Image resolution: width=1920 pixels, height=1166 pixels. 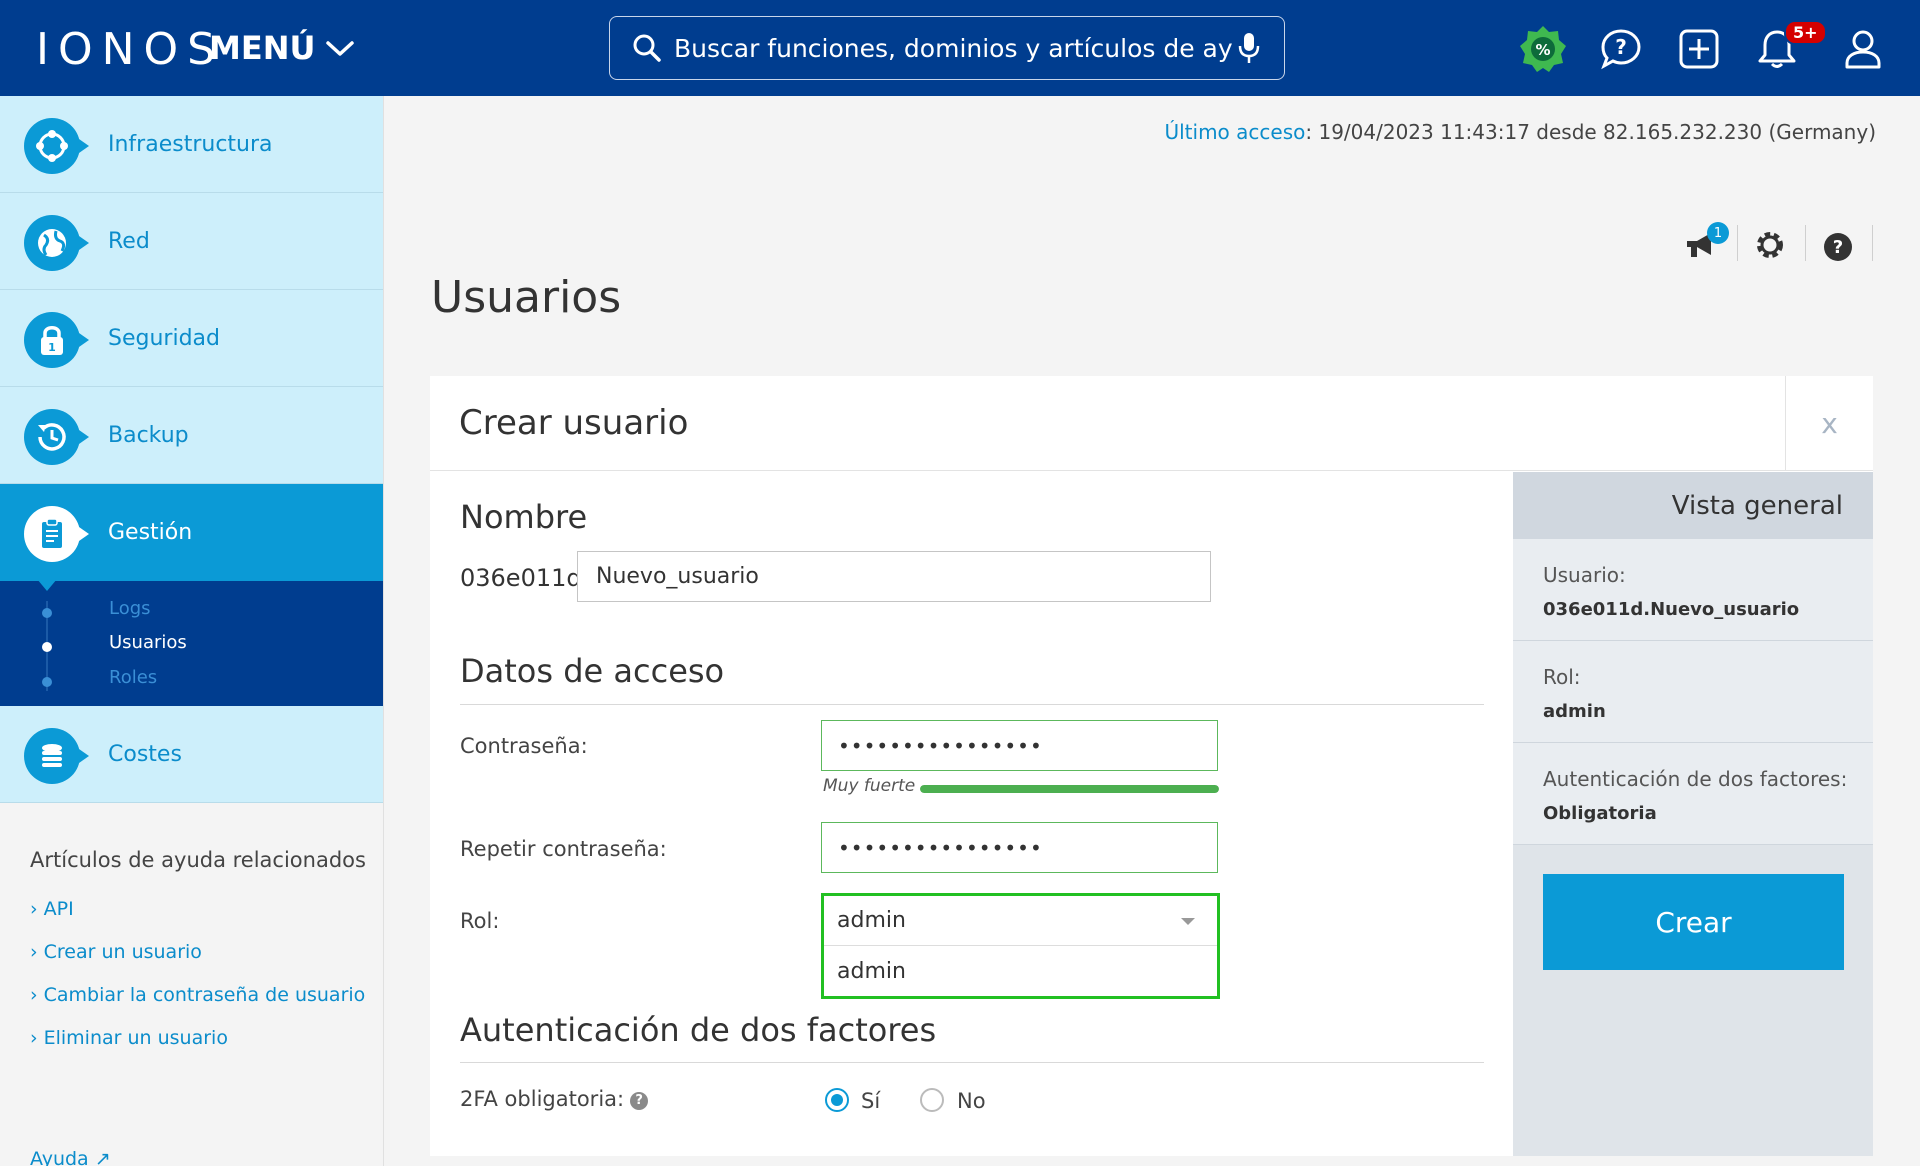 I want to click on submenu-item-roles: Roles, so click(x=133, y=677).